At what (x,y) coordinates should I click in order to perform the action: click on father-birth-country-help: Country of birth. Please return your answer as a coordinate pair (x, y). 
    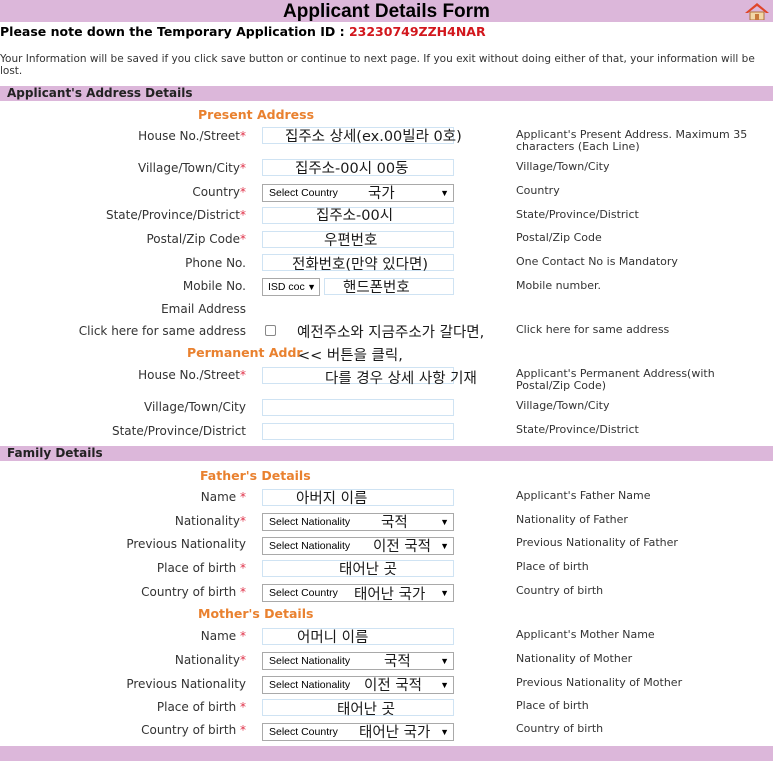
    Looking at the image, I should click on (560, 590).